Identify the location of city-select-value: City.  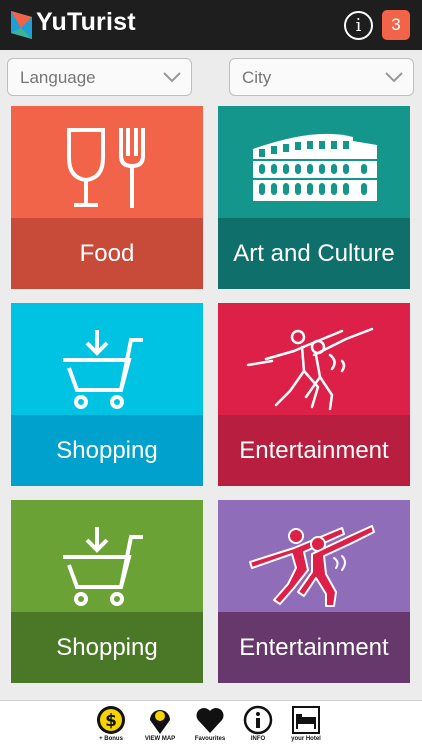
(257, 77).